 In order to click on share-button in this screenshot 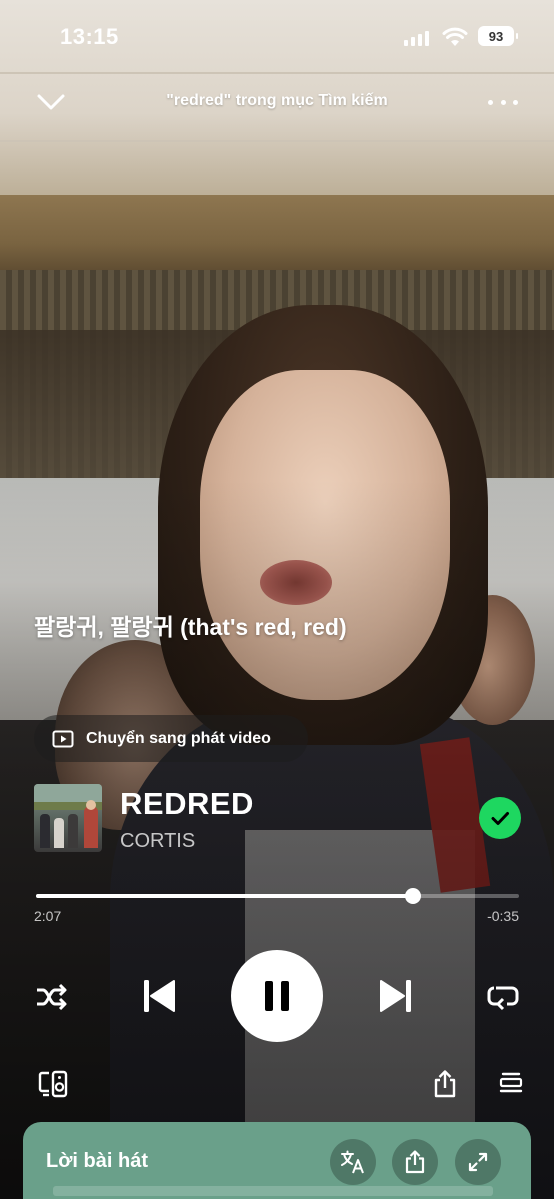, I will do `click(445, 1084)`.